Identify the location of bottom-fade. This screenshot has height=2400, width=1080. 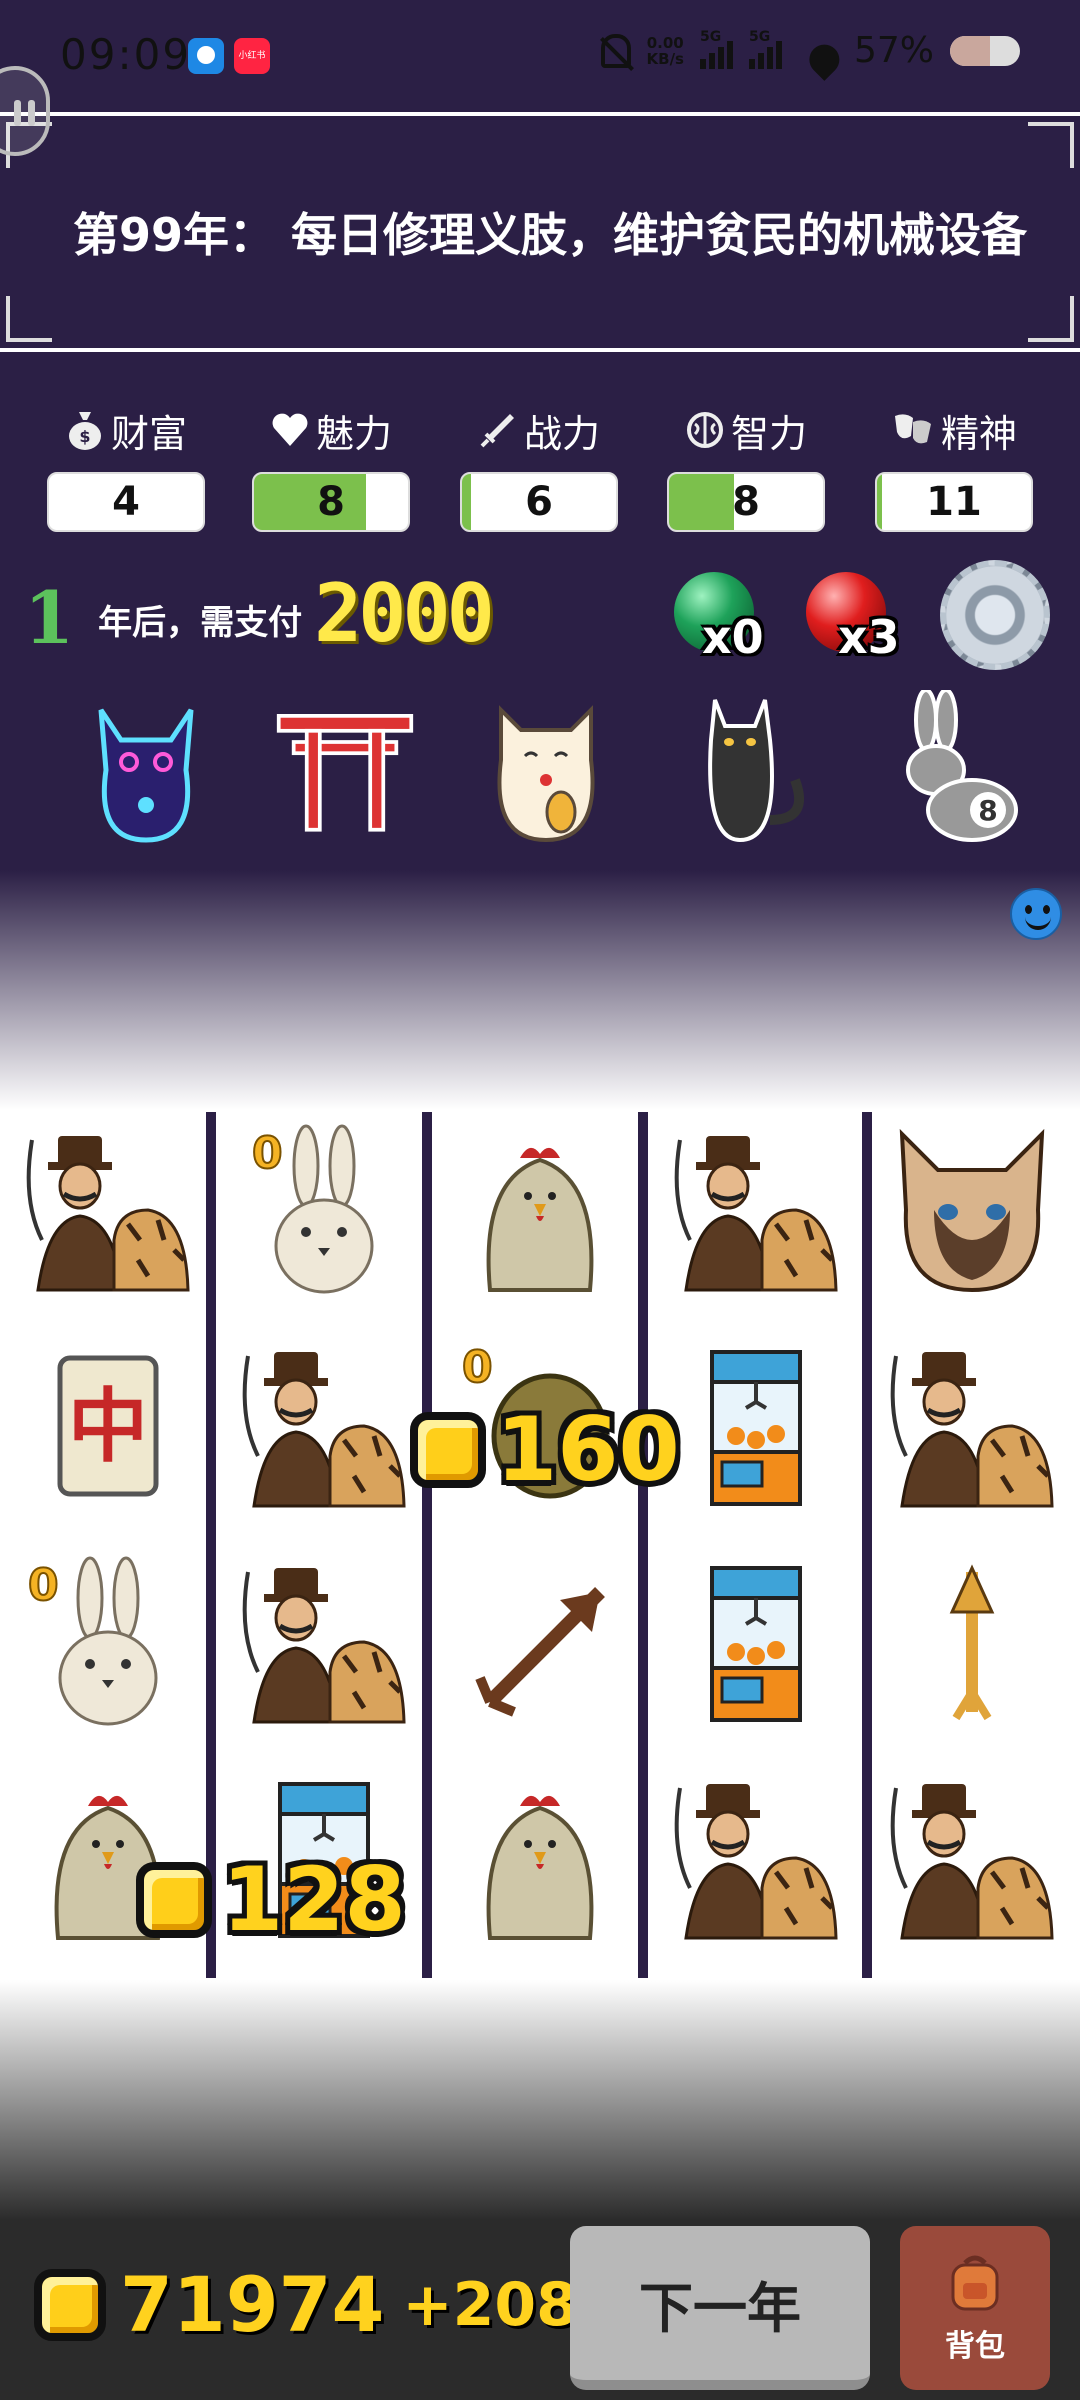
(540, 2100).